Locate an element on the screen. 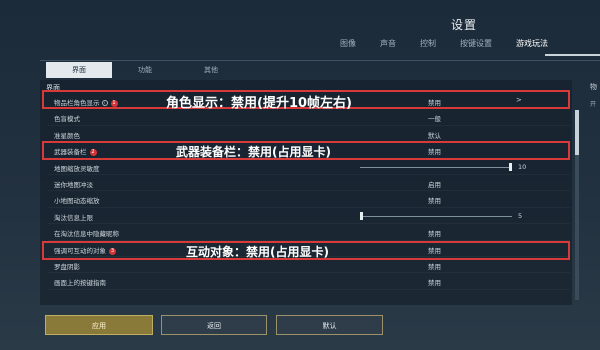  annotation-box-interact-objects: 互动对象：禁用(占用显卡) is located at coordinates (306, 250).